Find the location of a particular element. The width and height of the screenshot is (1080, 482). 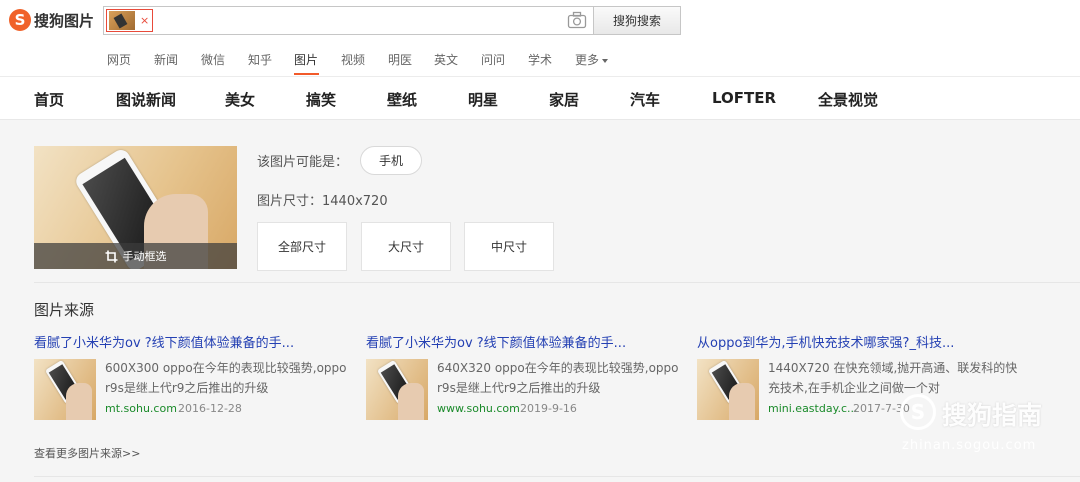

tab-english: 英文 is located at coordinates (446, 59).